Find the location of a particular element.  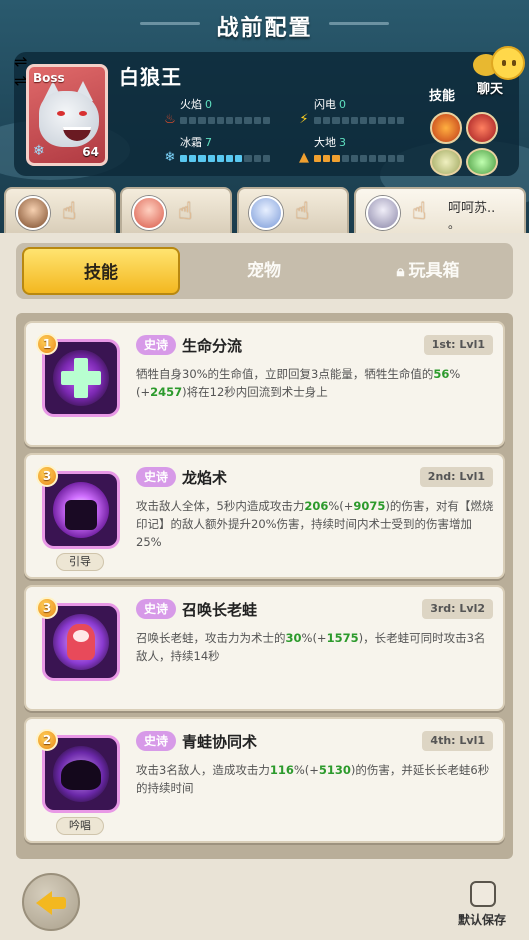

boss-portrait: Boss ❄ 64 is located at coordinates (67, 115).